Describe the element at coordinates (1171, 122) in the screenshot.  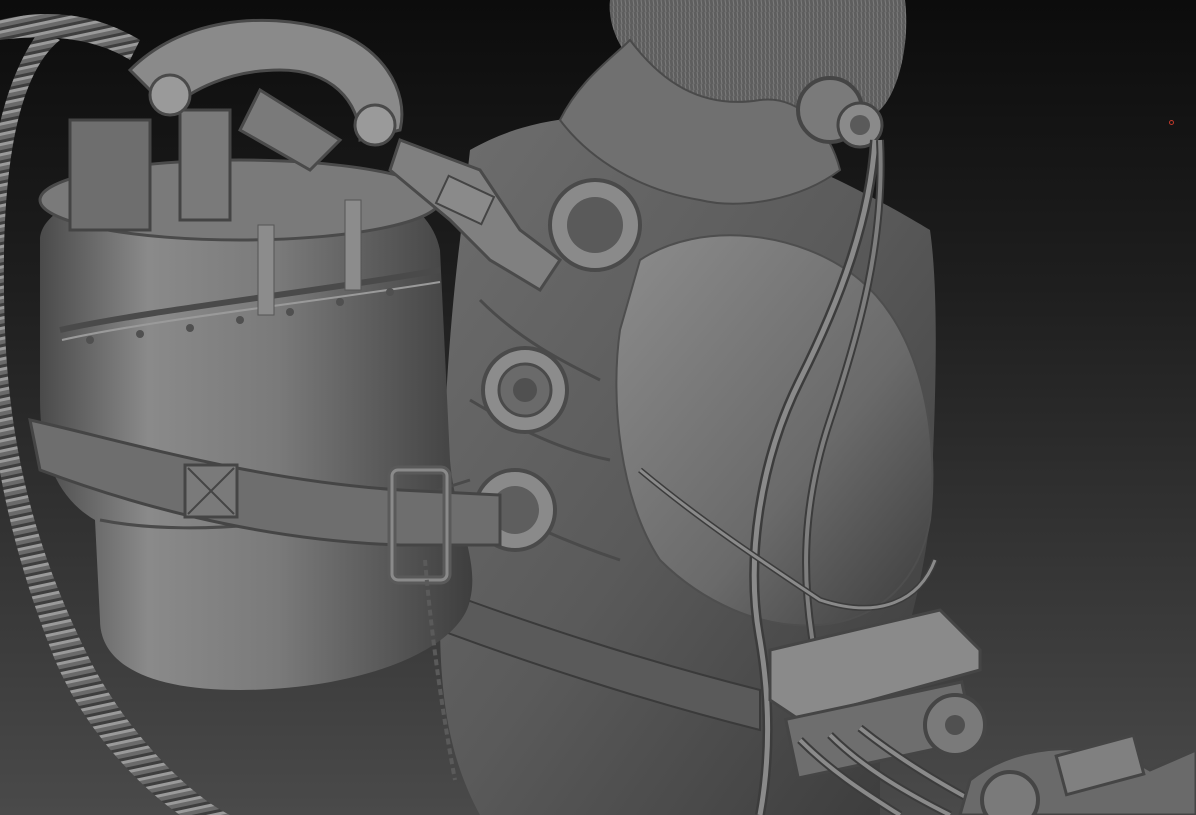
I see `brush-cursor` at that location.